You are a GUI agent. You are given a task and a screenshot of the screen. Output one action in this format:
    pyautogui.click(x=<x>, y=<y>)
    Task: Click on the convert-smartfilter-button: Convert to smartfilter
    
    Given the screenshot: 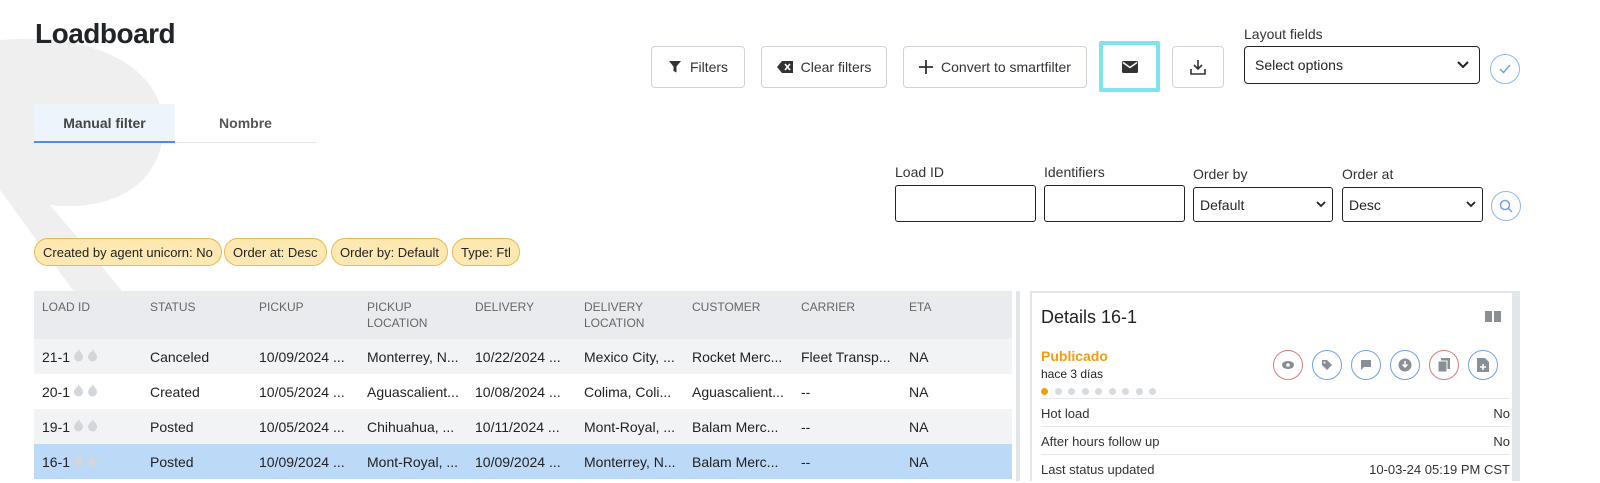 What is the action you would take?
    pyautogui.click(x=995, y=67)
    